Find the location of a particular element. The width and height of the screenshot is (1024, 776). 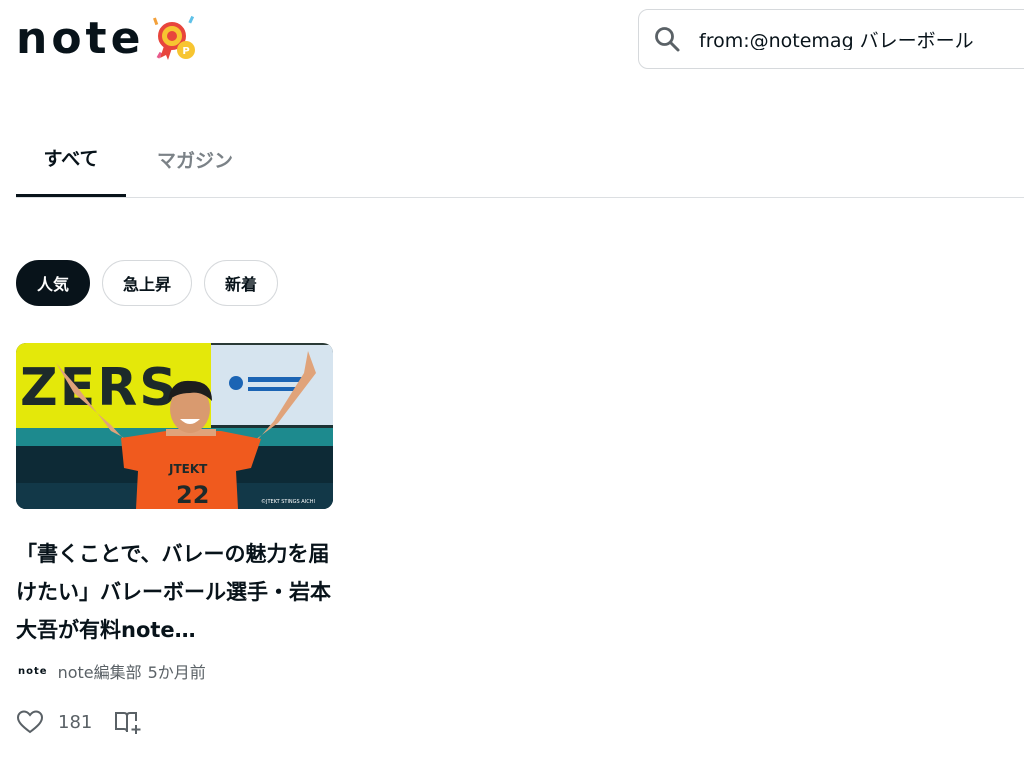

search-icon is located at coordinates (667, 39).